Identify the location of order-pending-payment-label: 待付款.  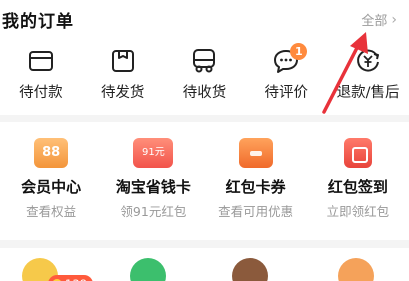
(41, 93).